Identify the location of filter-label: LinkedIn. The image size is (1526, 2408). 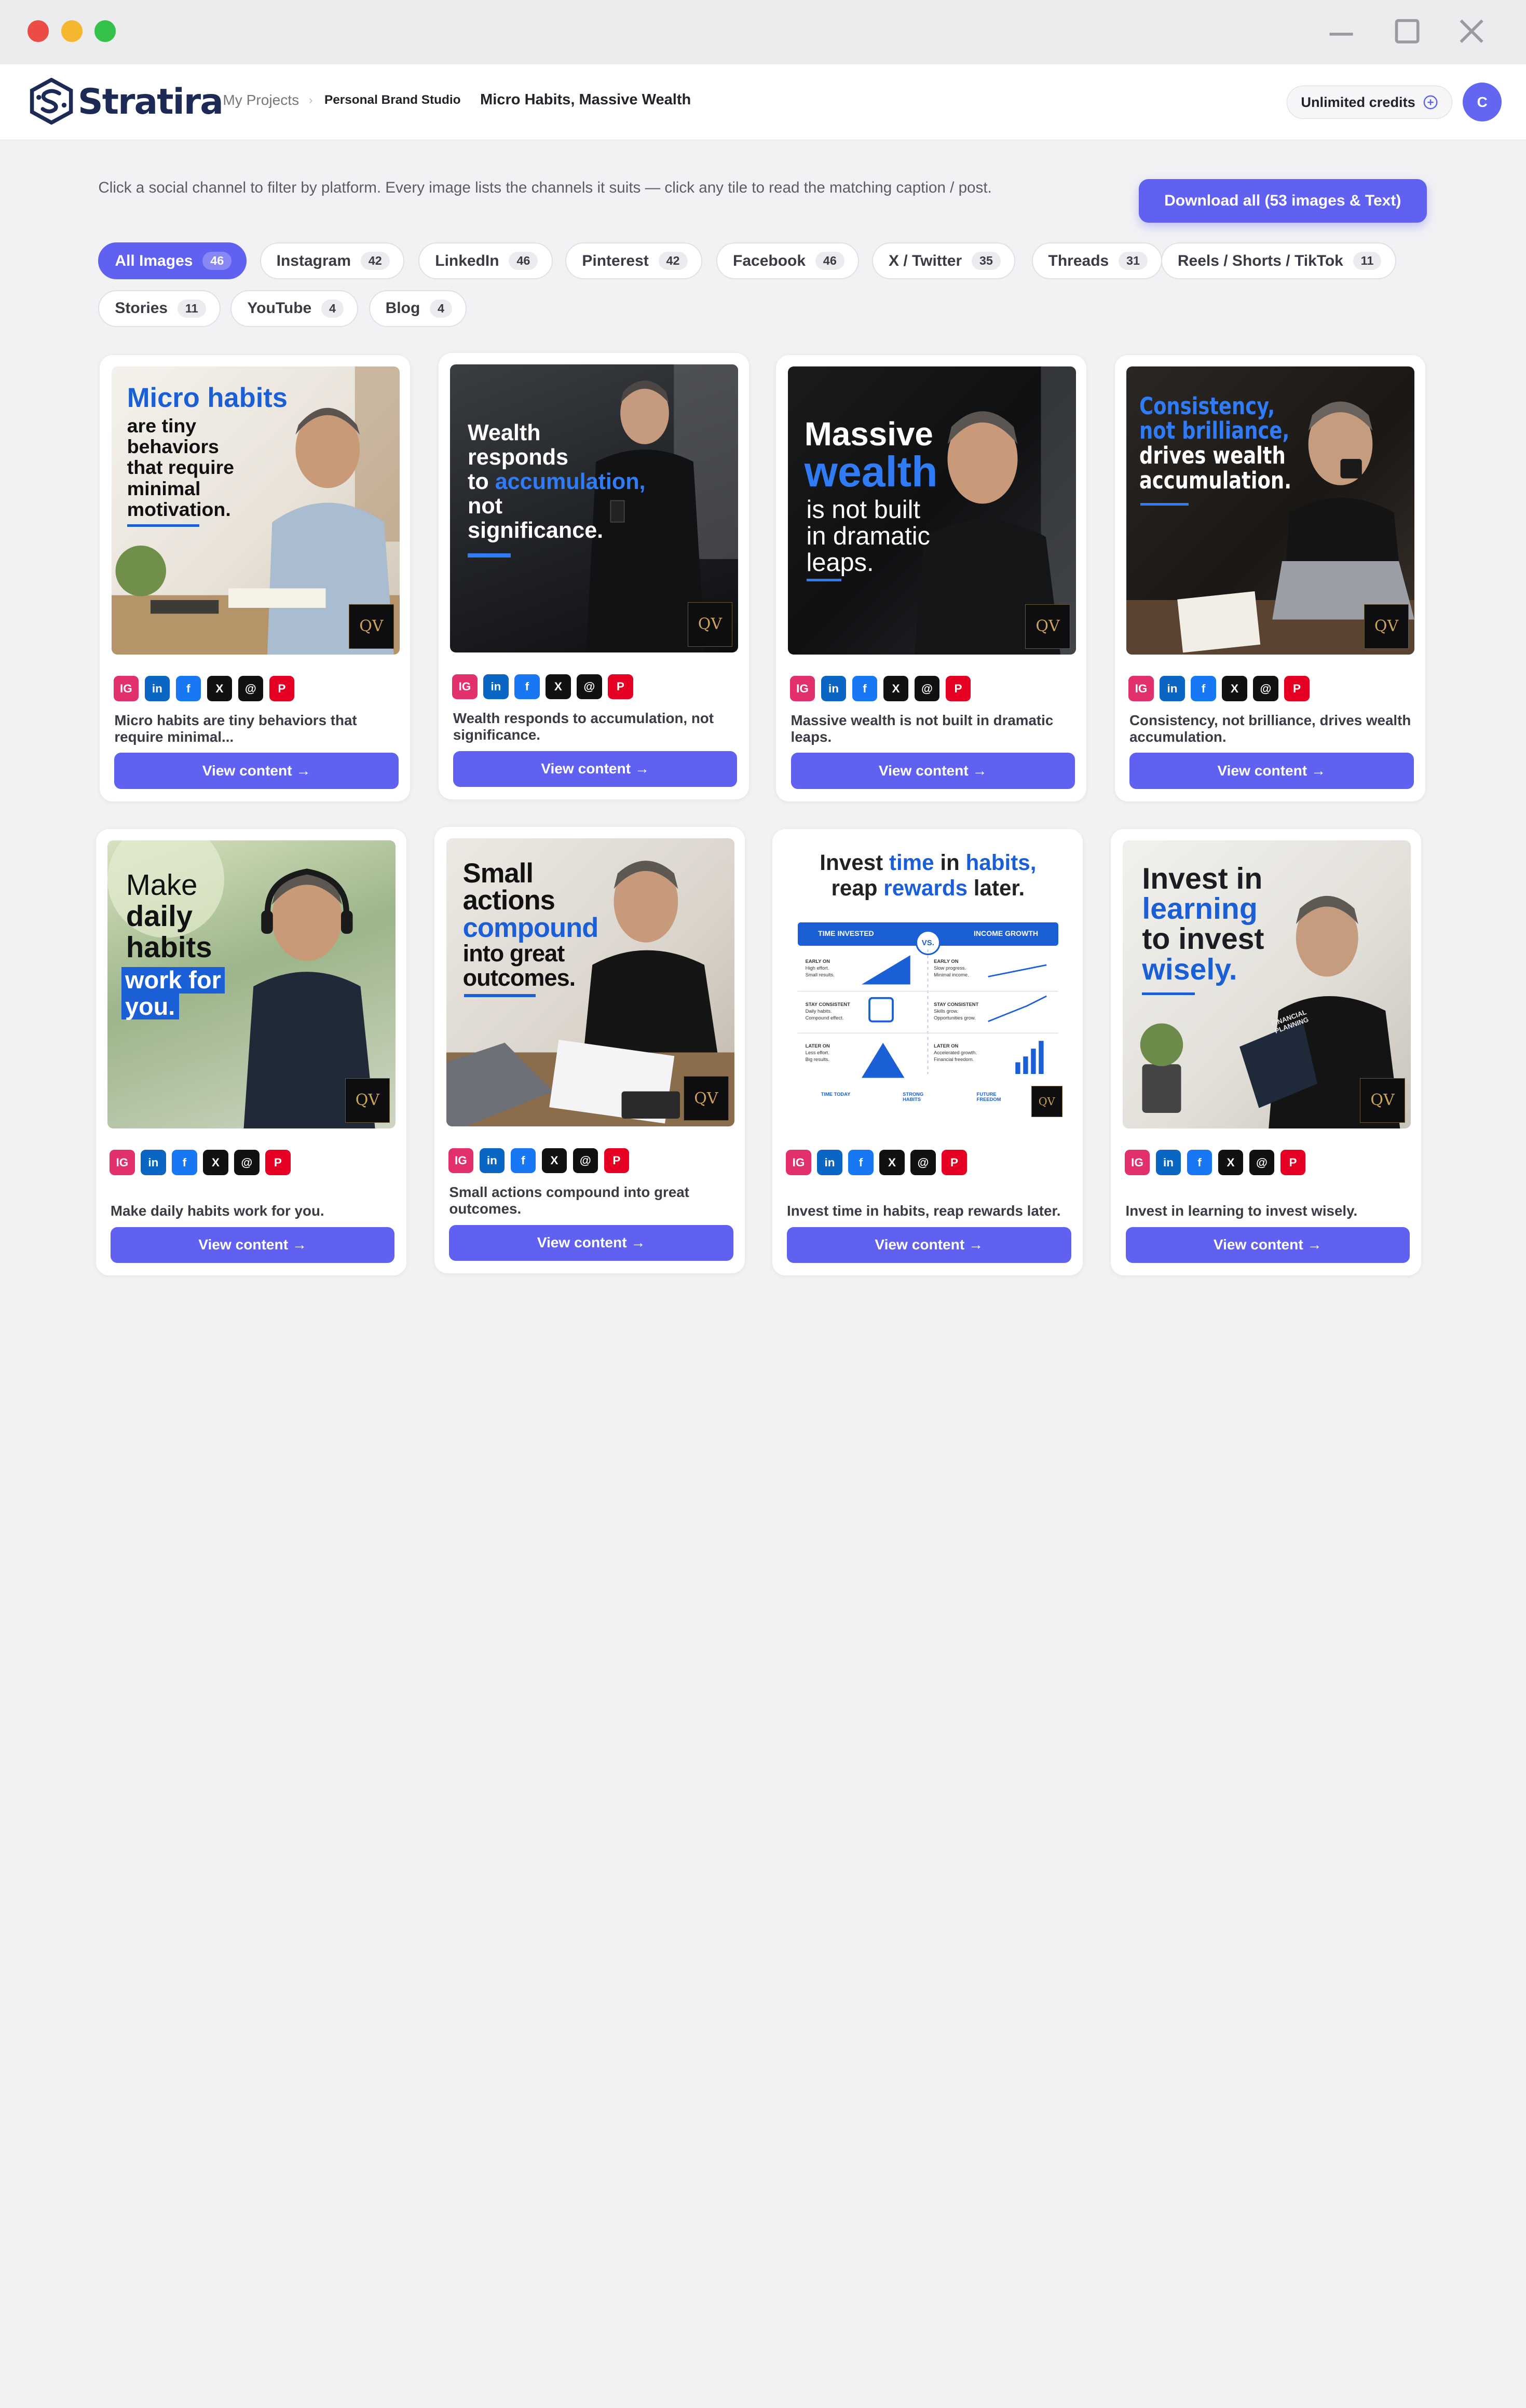
(467, 260).